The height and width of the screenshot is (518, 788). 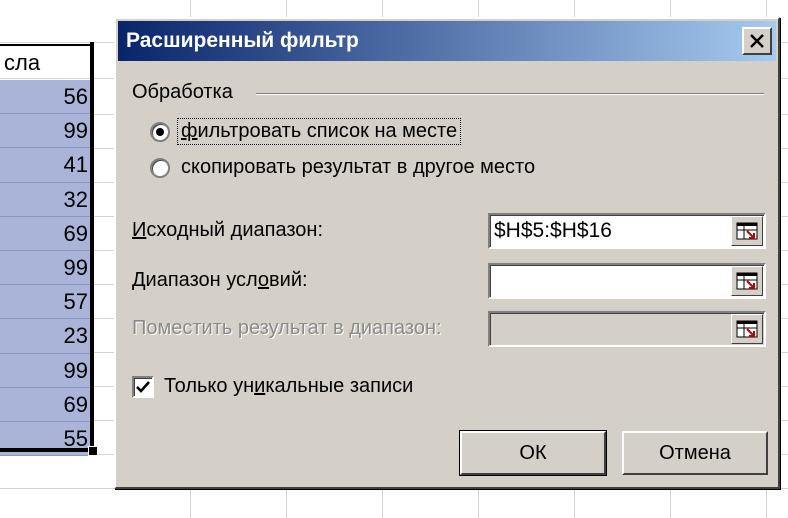 I want to click on close-button, so click(x=757, y=41).